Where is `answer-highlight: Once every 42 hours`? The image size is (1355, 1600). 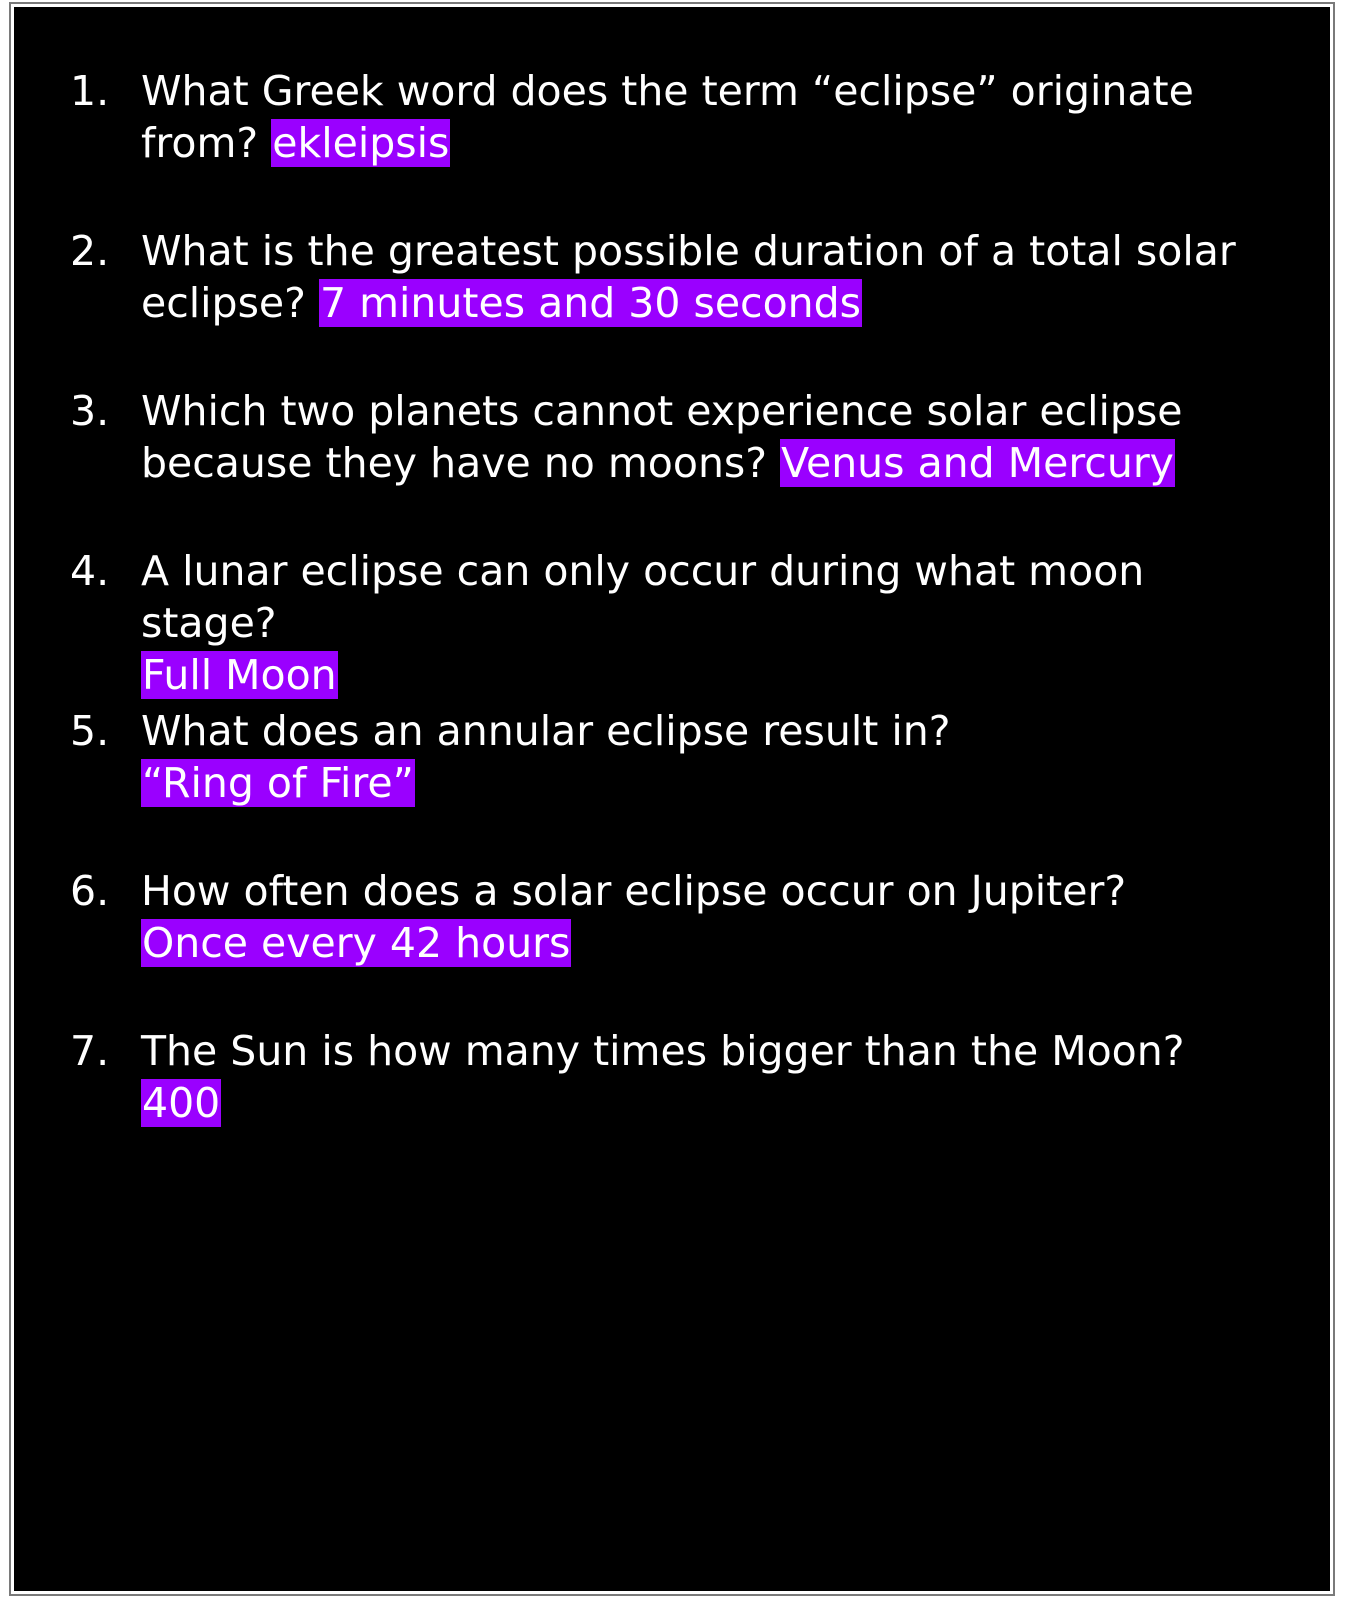 answer-highlight: Once every 42 hours is located at coordinates (356, 943).